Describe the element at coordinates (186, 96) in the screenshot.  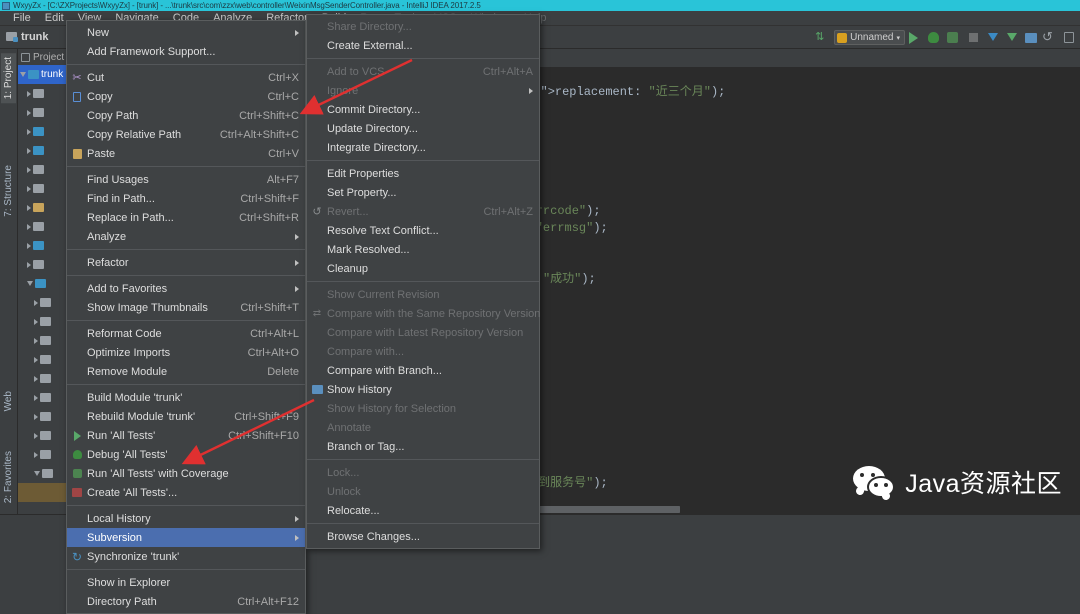
I see `menu-item-copy: Copy Ctrl+C` at that location.